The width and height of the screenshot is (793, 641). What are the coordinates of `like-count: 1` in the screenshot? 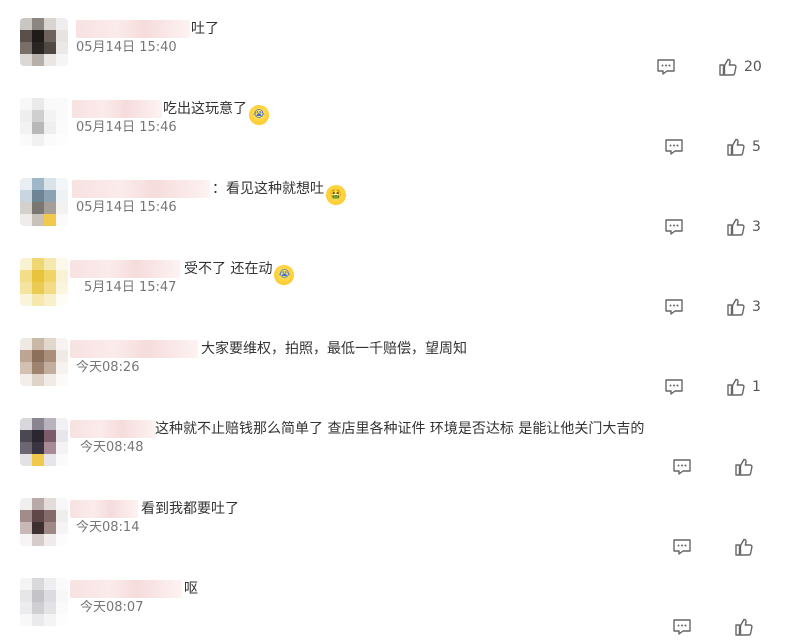 It's located at (756, 387).